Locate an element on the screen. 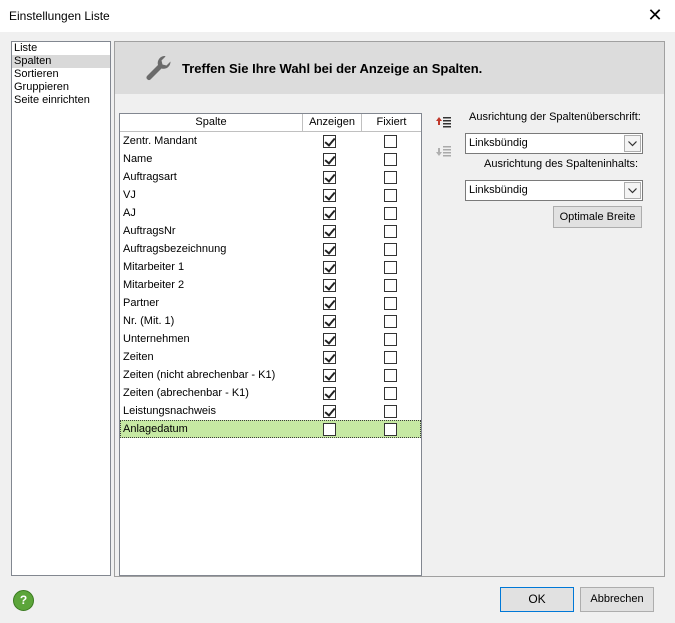 The width and height of the screenshot is (675, 623). table-row: Zentr. Mandant is located at coordinates (270, 141).